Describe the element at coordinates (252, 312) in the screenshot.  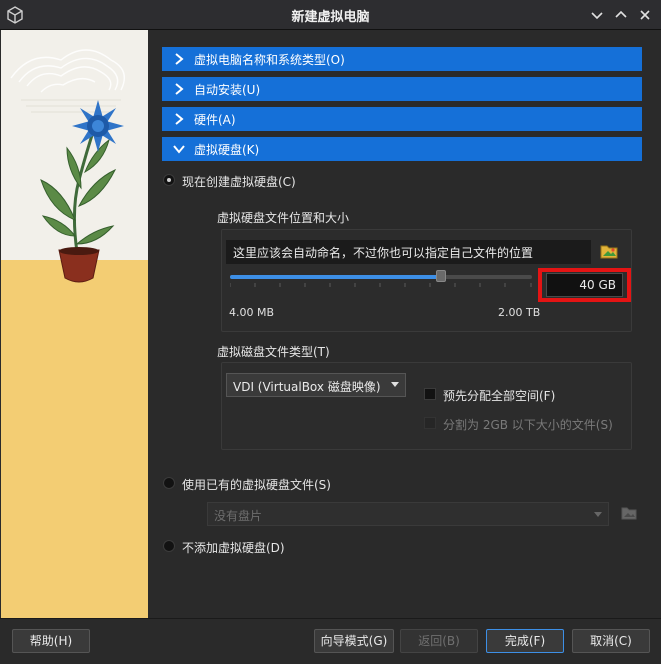
I see `size-min-label: 4.00 MB` at that location.